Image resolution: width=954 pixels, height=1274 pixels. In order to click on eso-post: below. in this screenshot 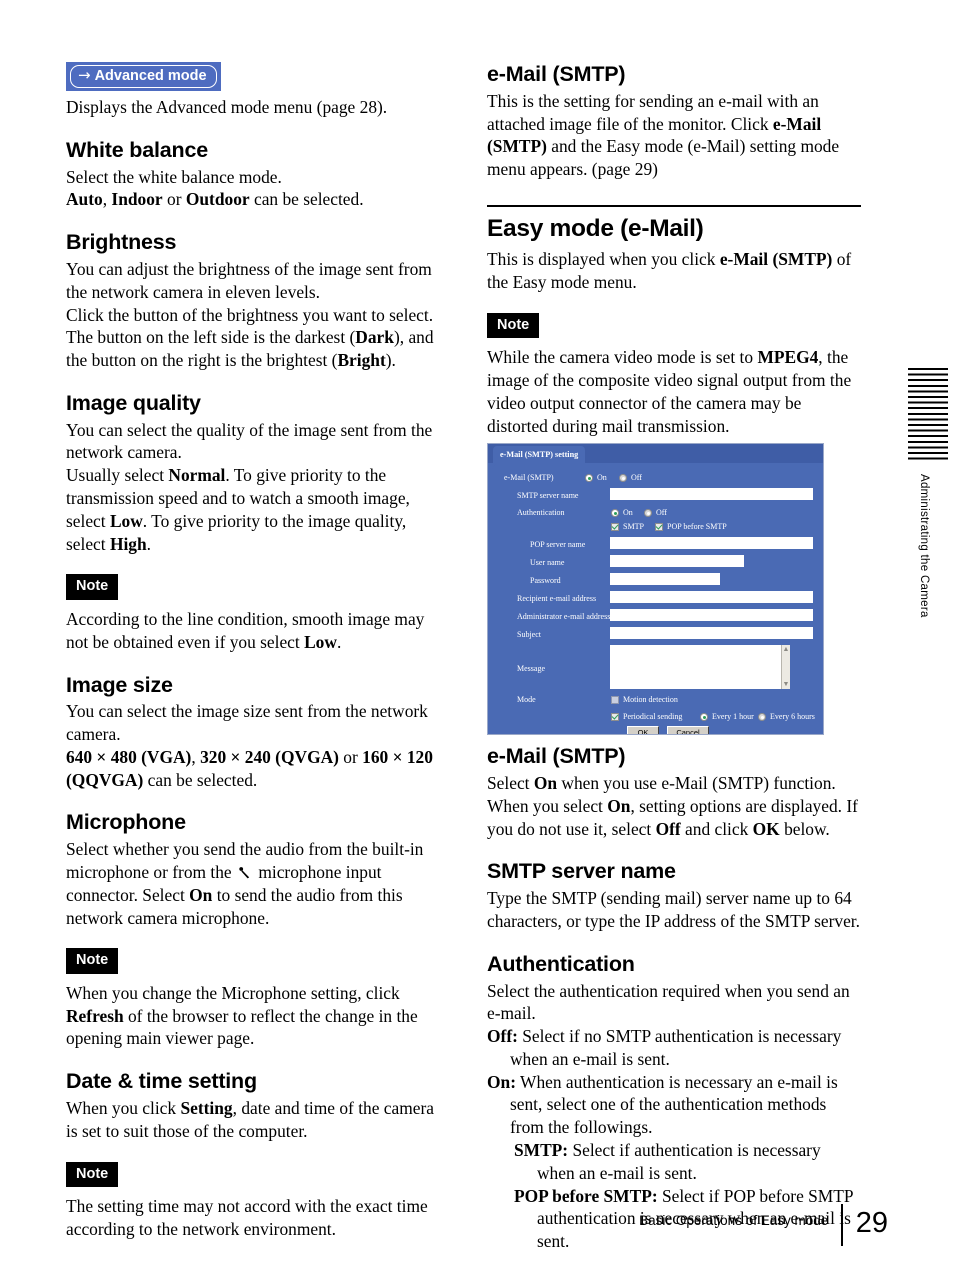, I will do `click(804, 828)`.